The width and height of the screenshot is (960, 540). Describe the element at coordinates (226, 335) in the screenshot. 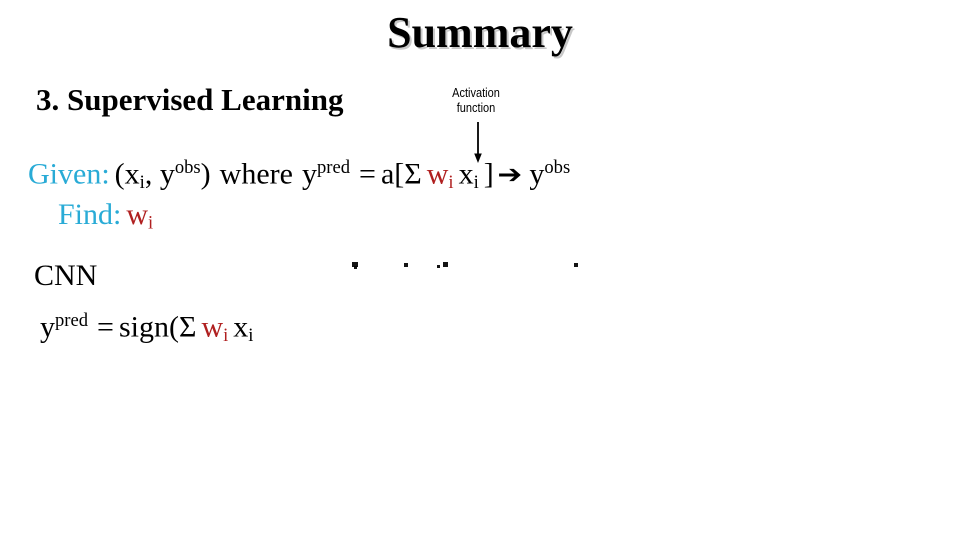

I see `cnn-weight-subscript: i` at that location.